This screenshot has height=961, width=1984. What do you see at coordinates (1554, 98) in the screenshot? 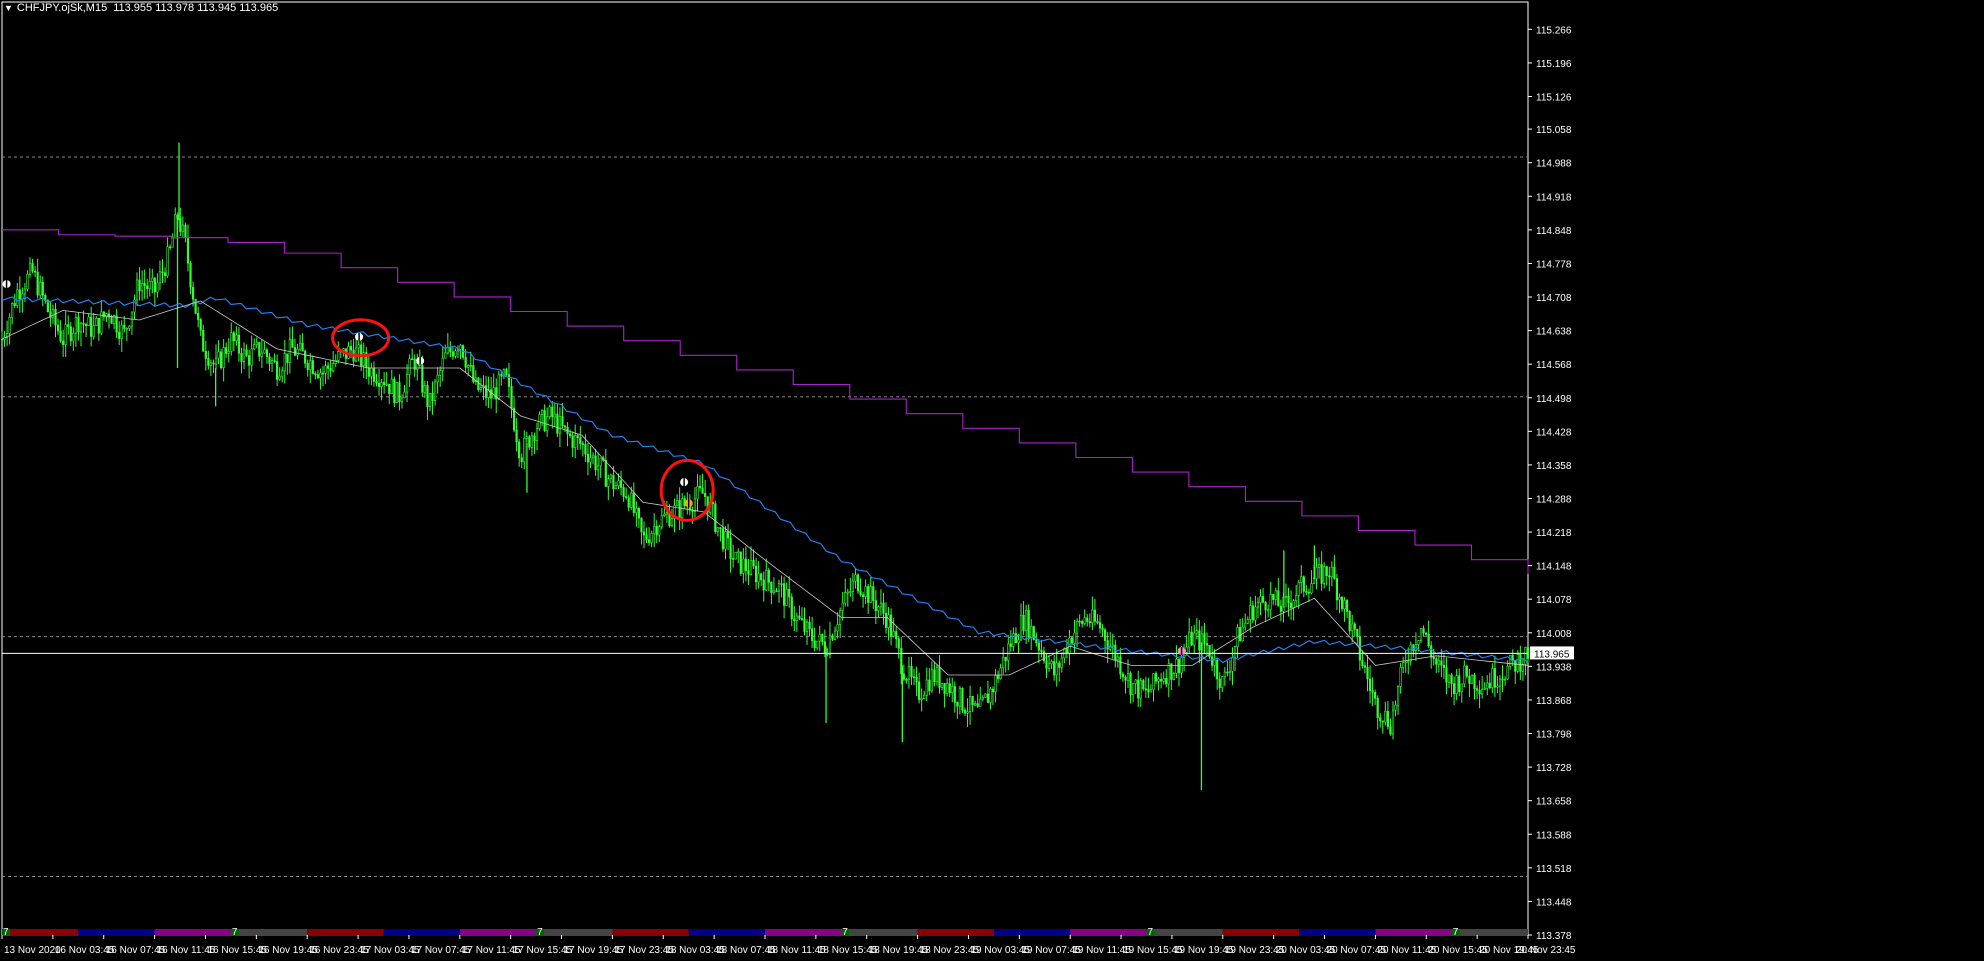
I see `price-tick-label: 115.126` at bounding box center [1554, 98].